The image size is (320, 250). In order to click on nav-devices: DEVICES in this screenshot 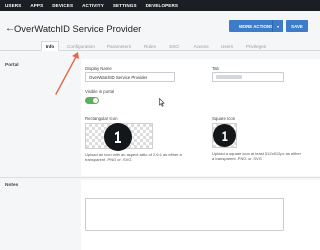, I will do `click(62, 5)`.